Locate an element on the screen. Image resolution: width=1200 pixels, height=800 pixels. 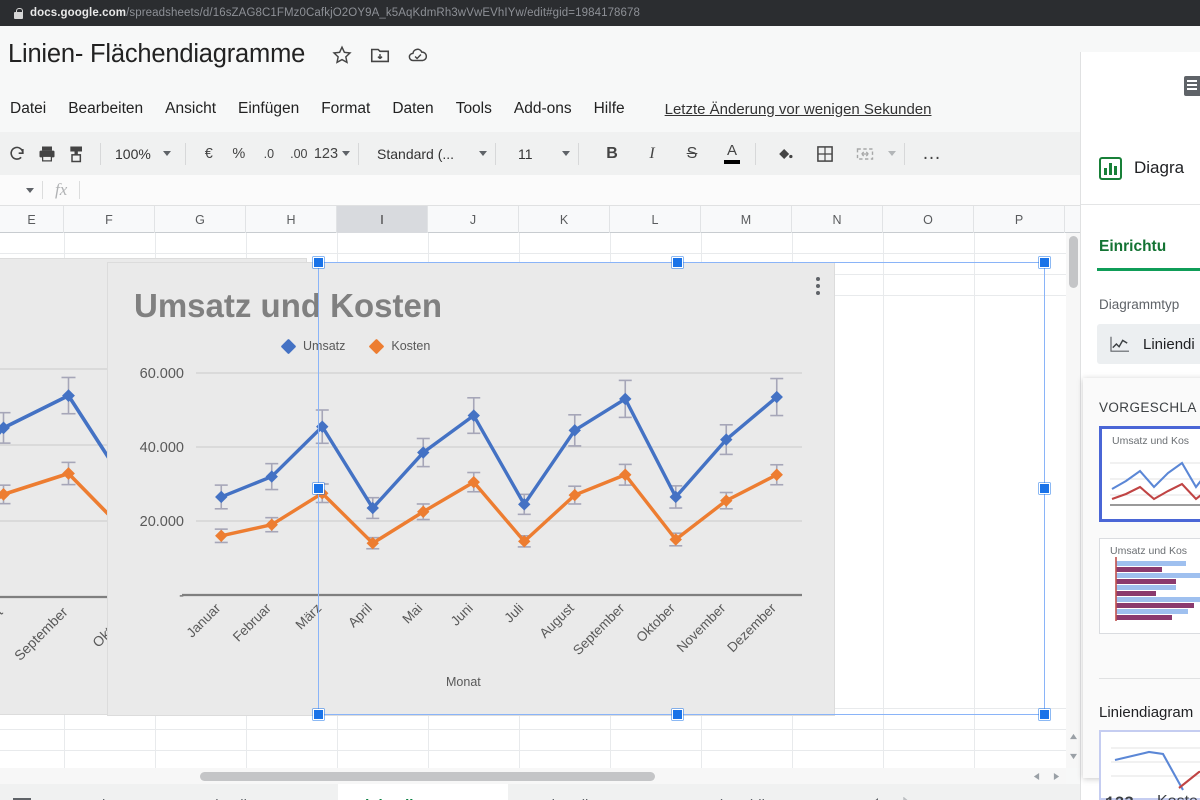
sheet-tab-label: Verbunddiagramm is located at coordinates (758, 798).